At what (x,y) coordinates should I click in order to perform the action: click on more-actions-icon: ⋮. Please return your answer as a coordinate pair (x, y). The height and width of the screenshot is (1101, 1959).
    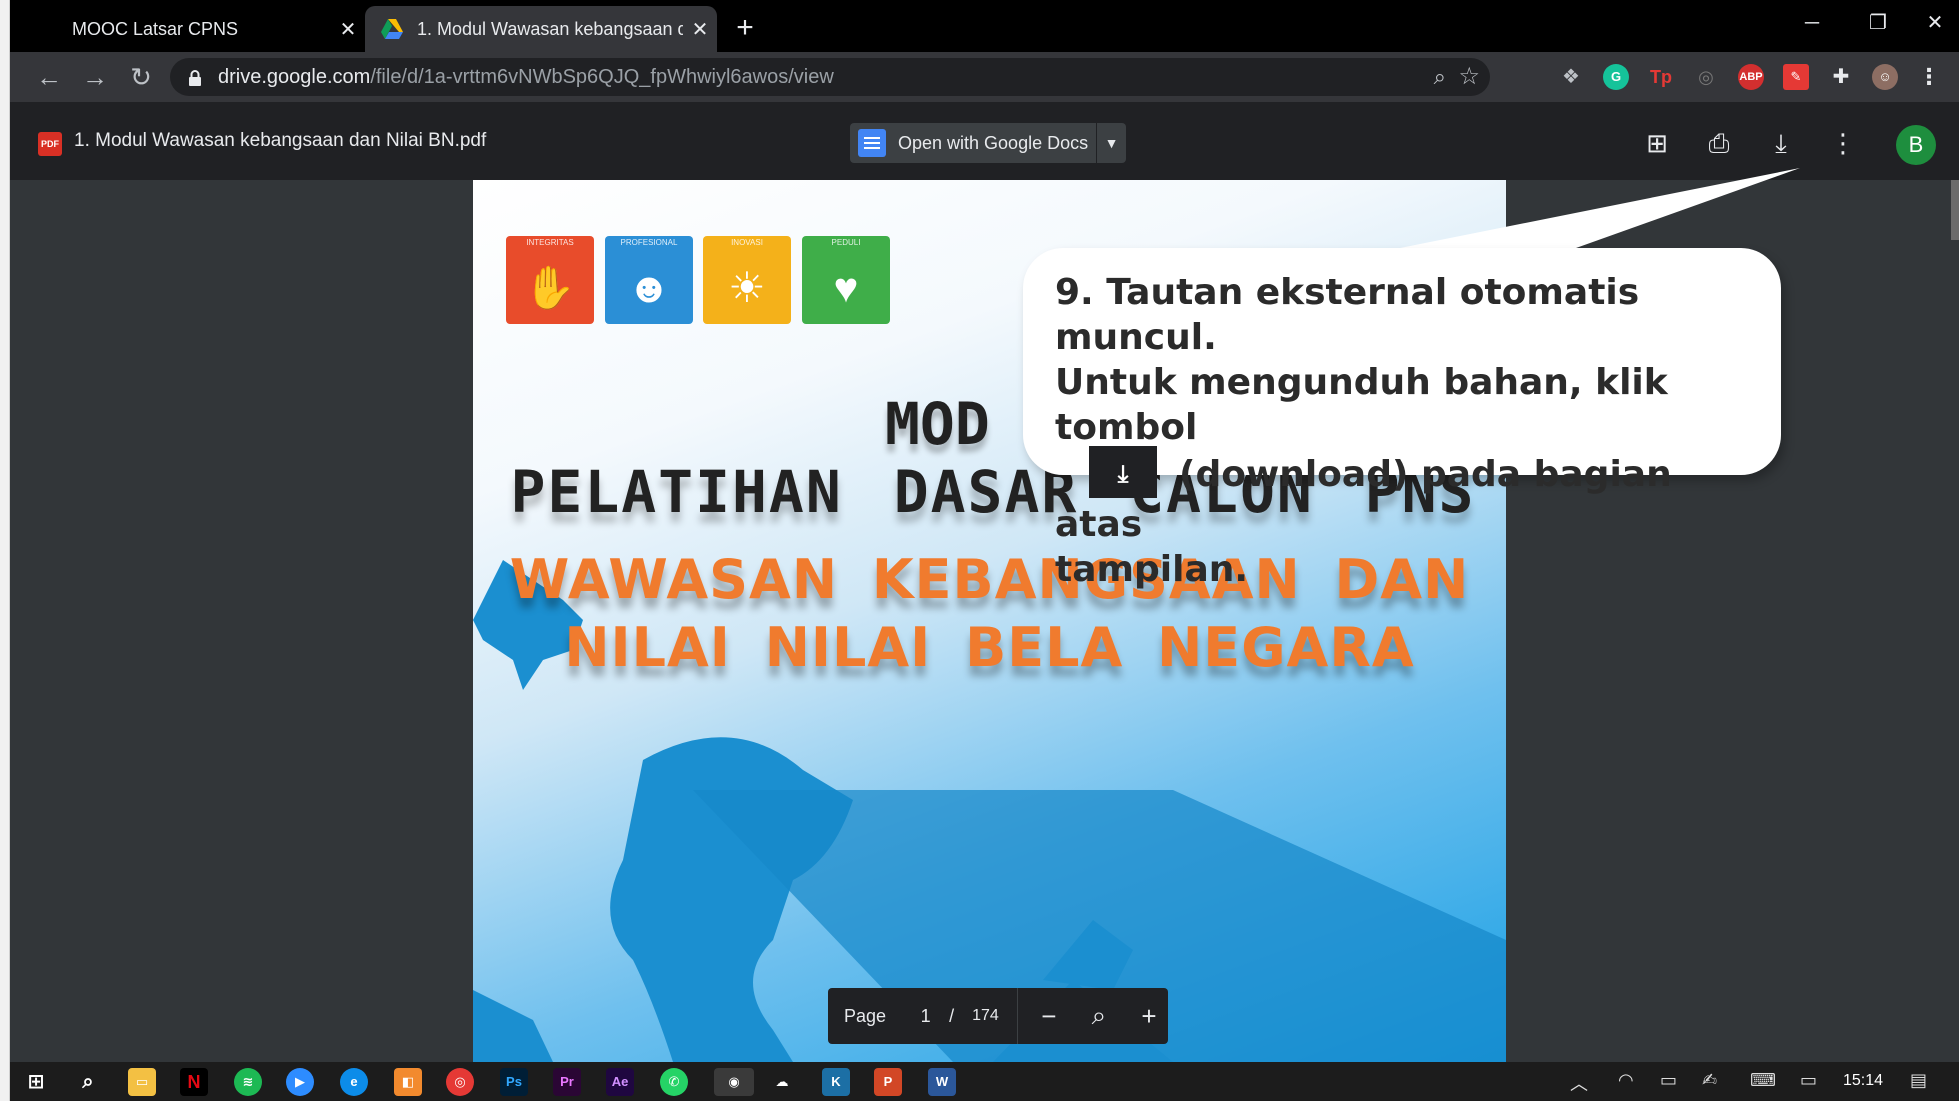
    Looking at the image, I should click on (1843, 143).